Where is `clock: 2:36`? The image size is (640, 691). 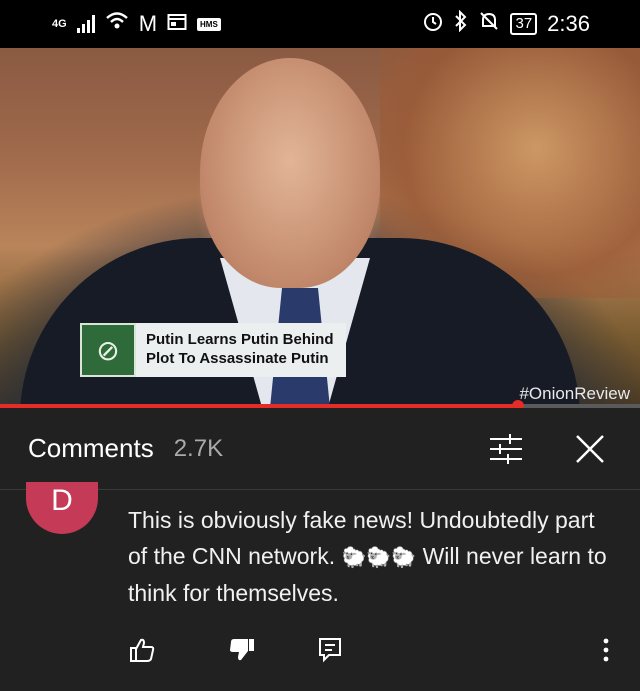
clock: 2:36 is located at coordinates (568, 23).